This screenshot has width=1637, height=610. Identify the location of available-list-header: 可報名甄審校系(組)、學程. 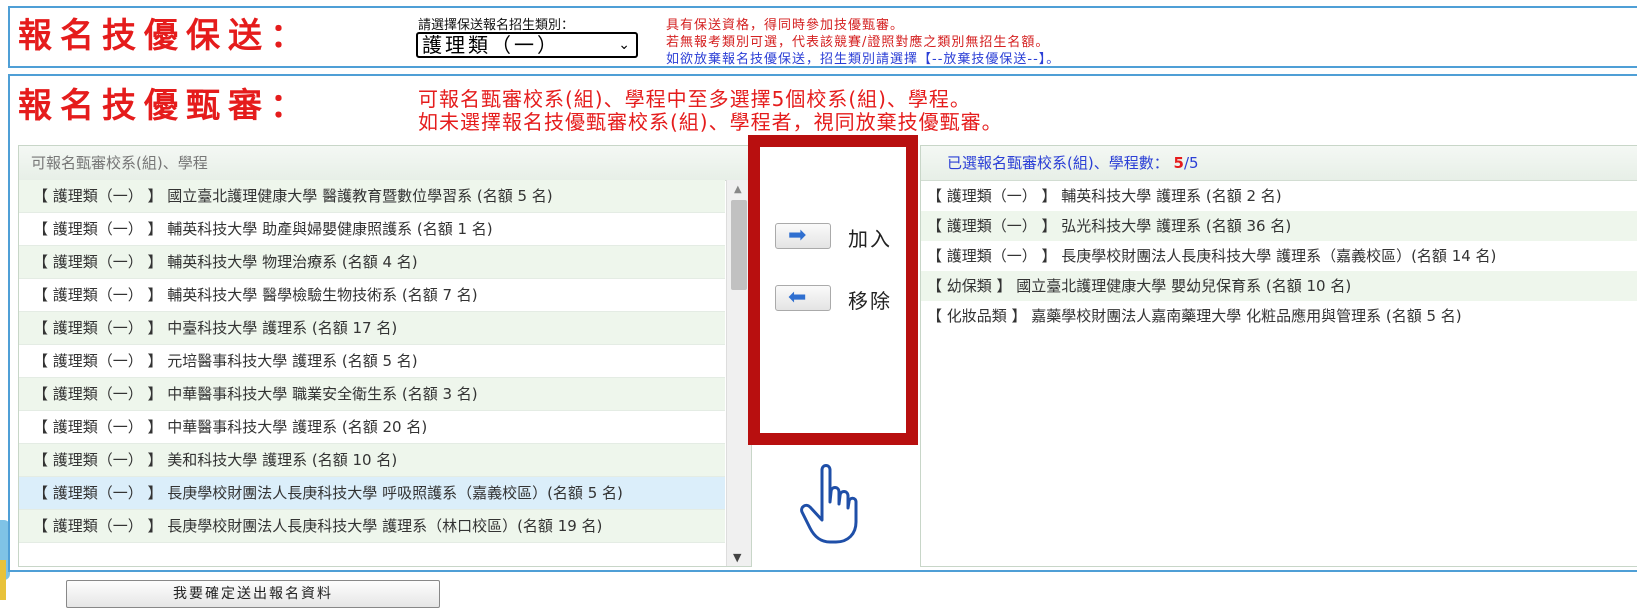
(385, 163).